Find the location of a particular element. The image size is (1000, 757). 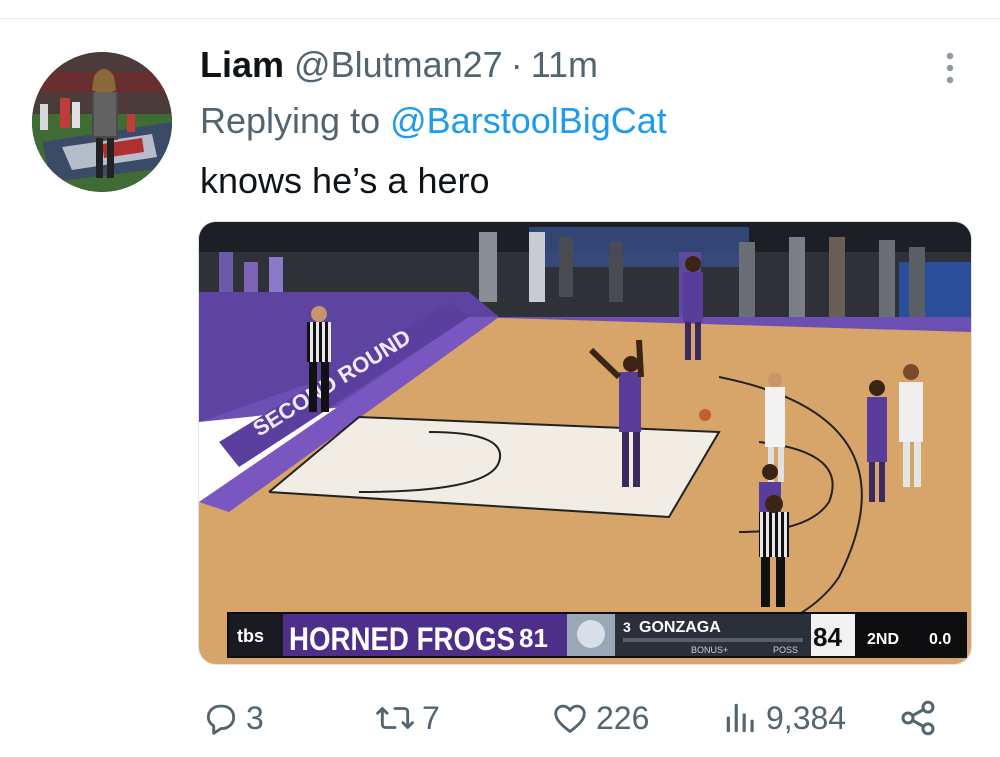

reply-count: 3 is located at coordinates (255, 717).